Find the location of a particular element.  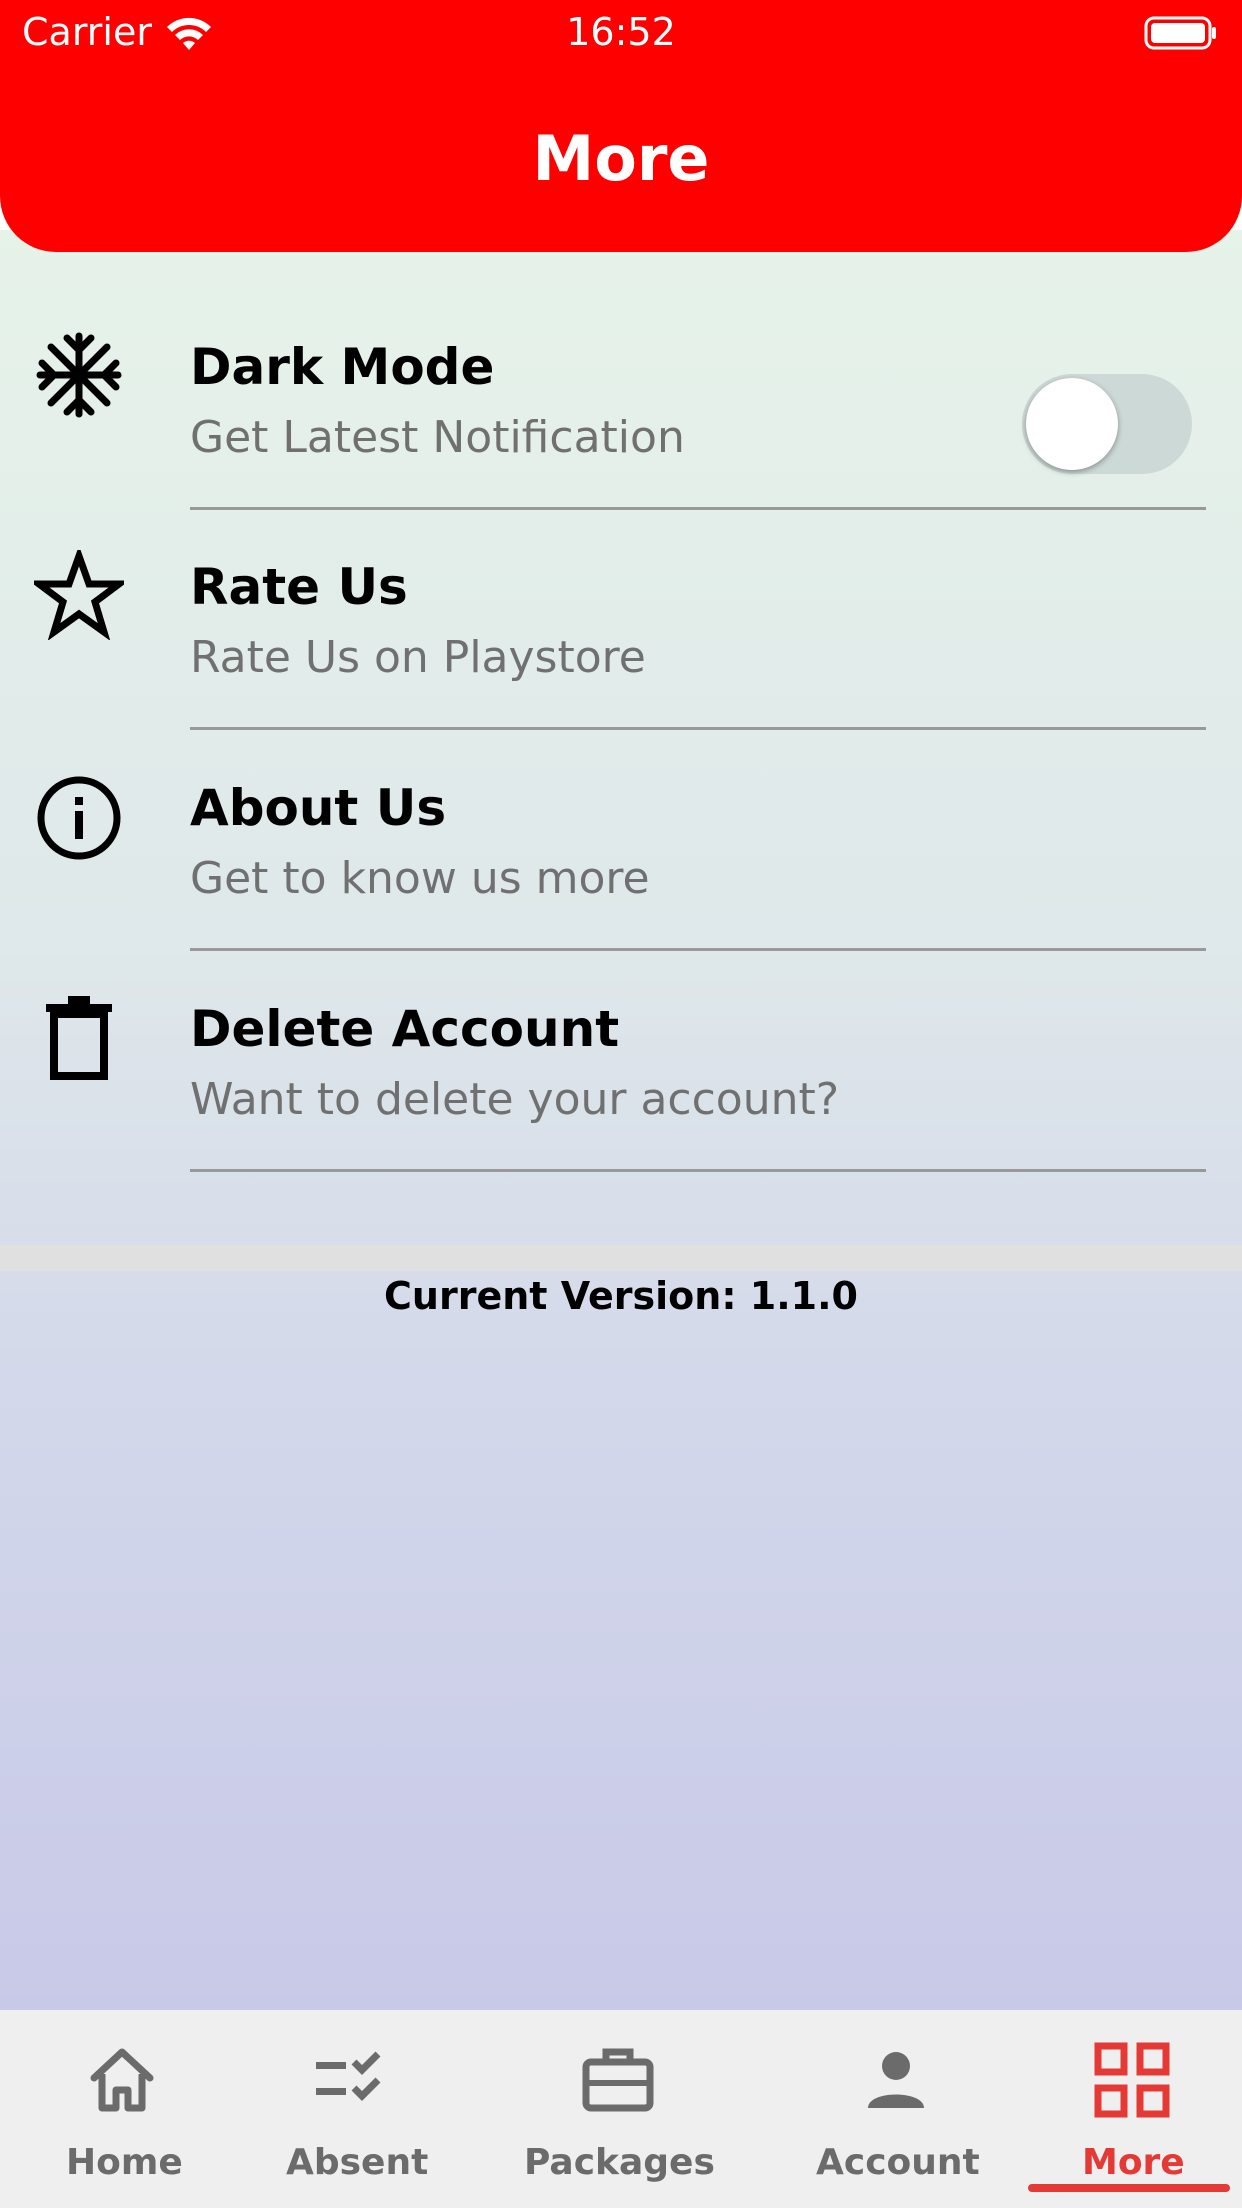

status-bar: Carrier 16:52 is located at coordinates (621, 35).